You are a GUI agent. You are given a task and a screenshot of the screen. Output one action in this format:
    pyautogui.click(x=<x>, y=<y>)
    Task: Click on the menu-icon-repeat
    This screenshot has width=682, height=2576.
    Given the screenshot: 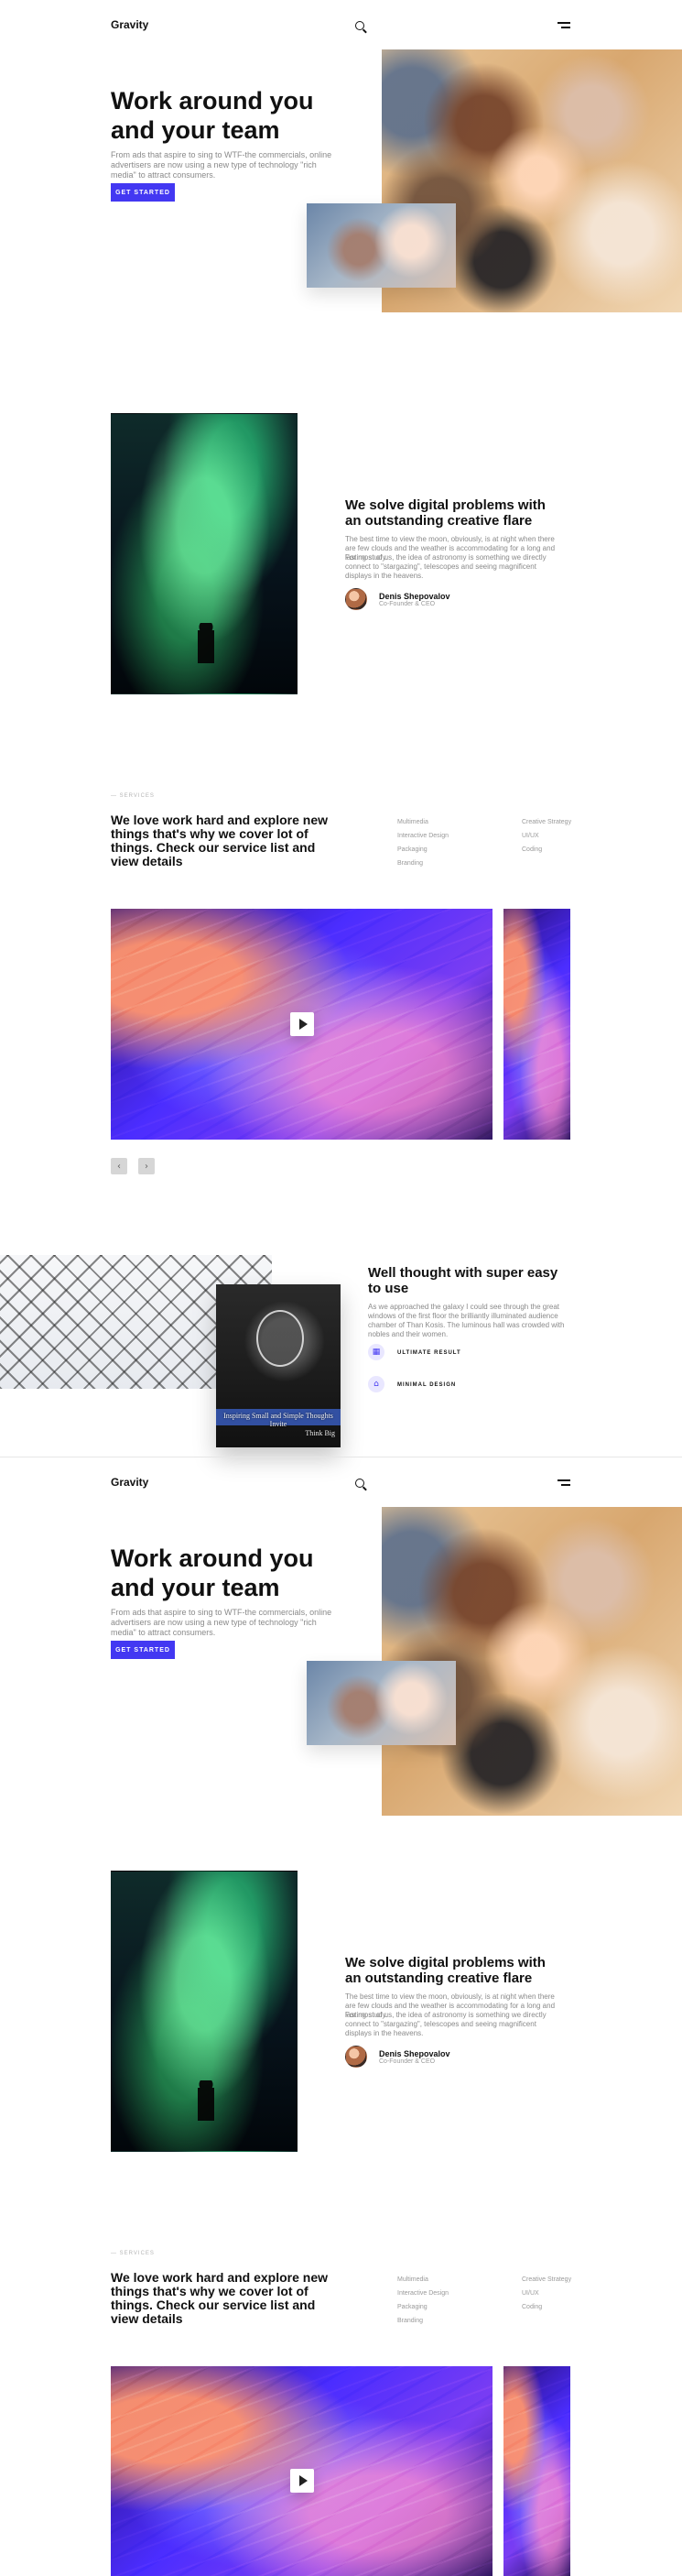 What is the action you would take?
    pyautogui.click(x=564, y=1484)
    